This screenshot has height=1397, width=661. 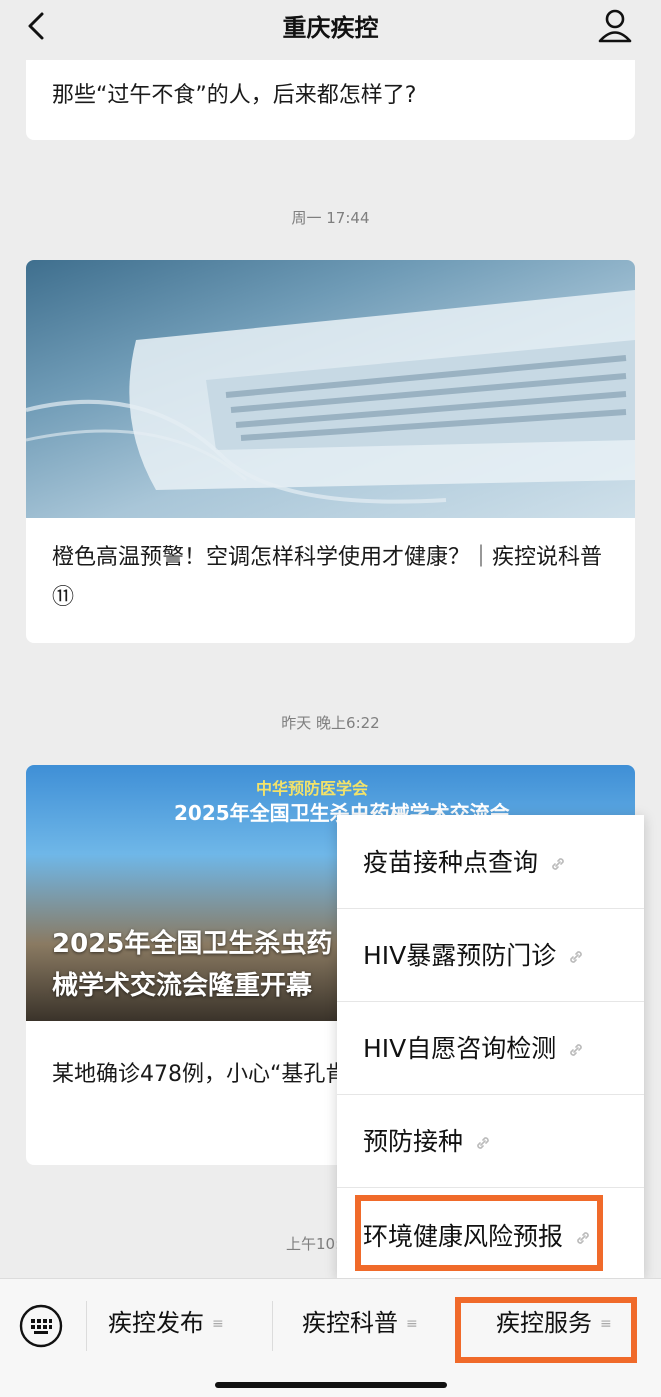 I want to click on message-time: 昨天 晚上6:22, so click(x=330, y=723).